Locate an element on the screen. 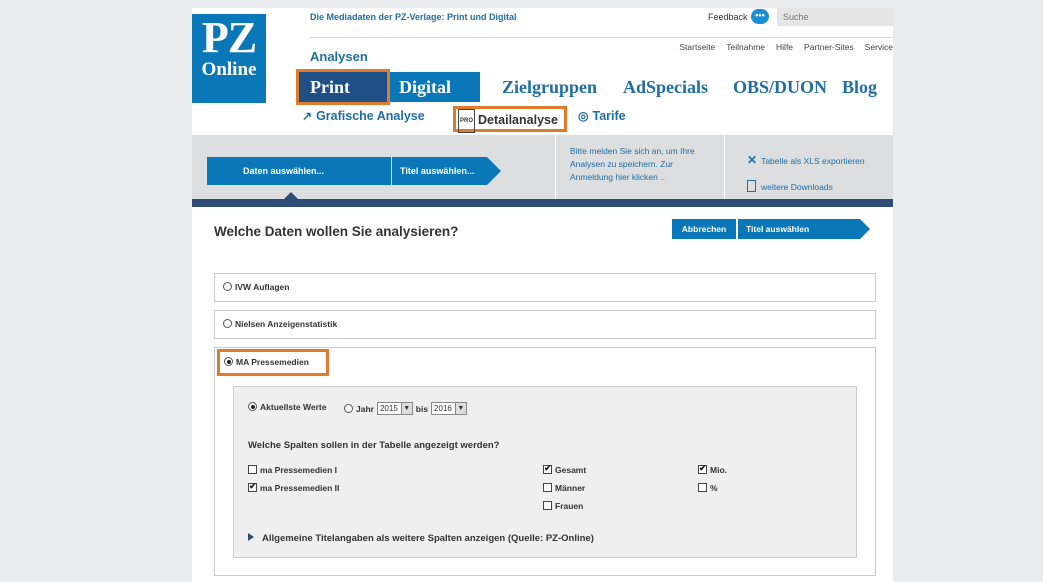 The image size is (1043, 582). checkbox-gesamt: Gesamt is located at coordinates (565, 469).